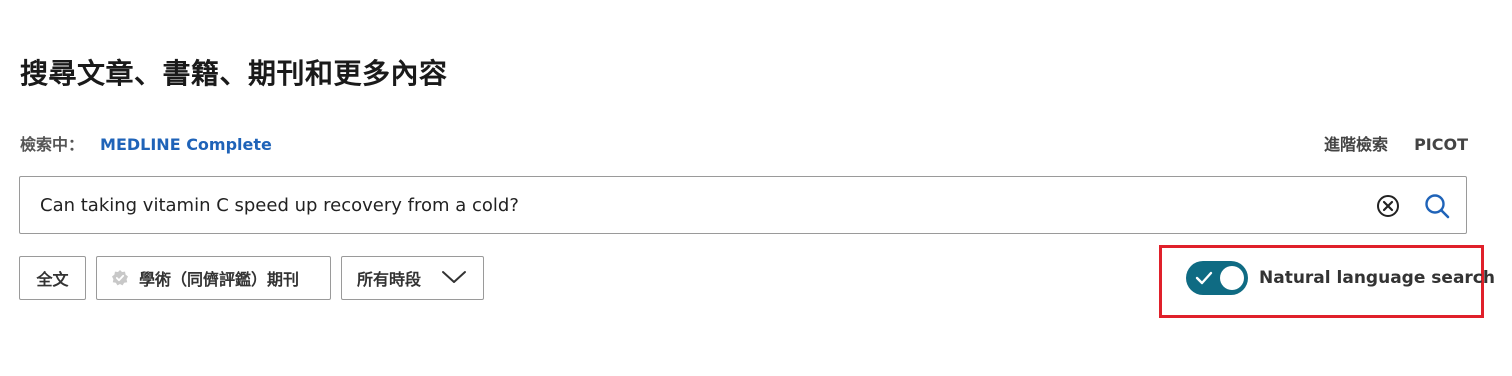 This screenshot has width=1512, height=376. I want to click on search-icon, so click(1437, 206).